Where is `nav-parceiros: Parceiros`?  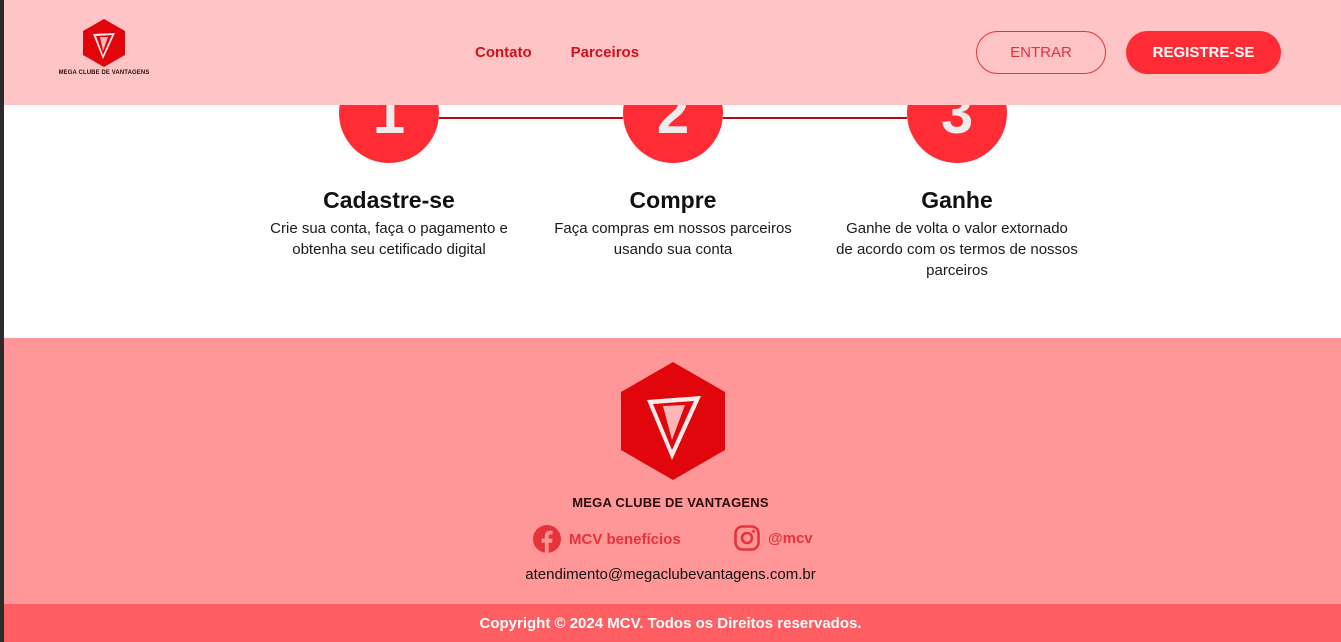
nav-parceiros: Parceiros is located at coordinates (605, 52).